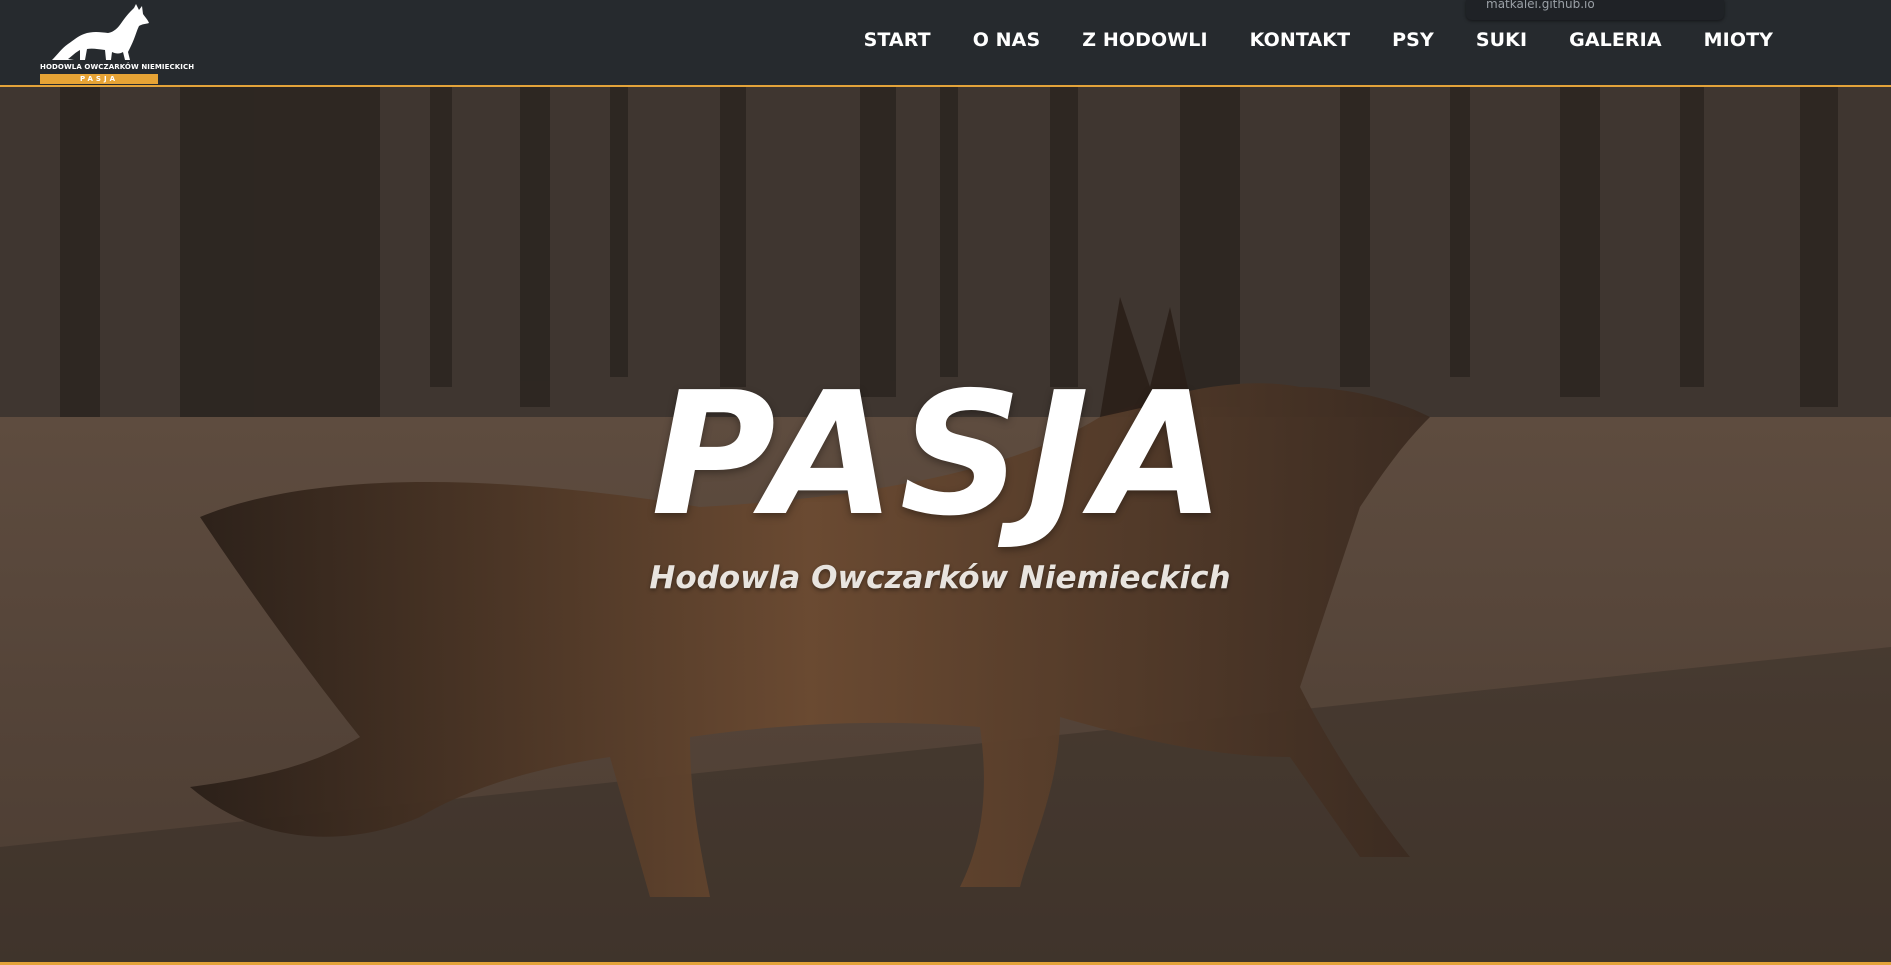 The image size is (1891, 965). I want to click on nav-o-nas: O NAS, so click(1007, 40).